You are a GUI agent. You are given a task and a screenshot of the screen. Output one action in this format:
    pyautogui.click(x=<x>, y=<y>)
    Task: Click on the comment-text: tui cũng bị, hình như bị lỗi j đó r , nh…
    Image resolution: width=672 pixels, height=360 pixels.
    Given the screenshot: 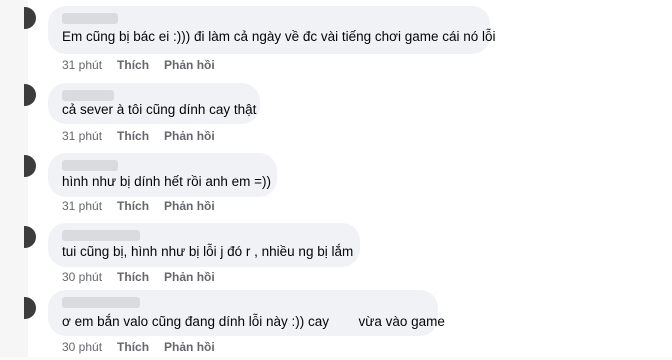 What is the action you would take?
    pyautogui.click(x=208, y=251)
    